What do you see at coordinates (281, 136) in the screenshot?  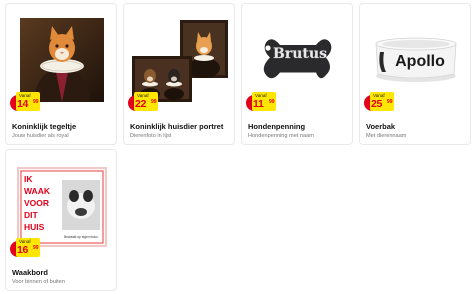 I see `product-subtitle: Hondenpenning met naam` at bounding box center [281, 136].